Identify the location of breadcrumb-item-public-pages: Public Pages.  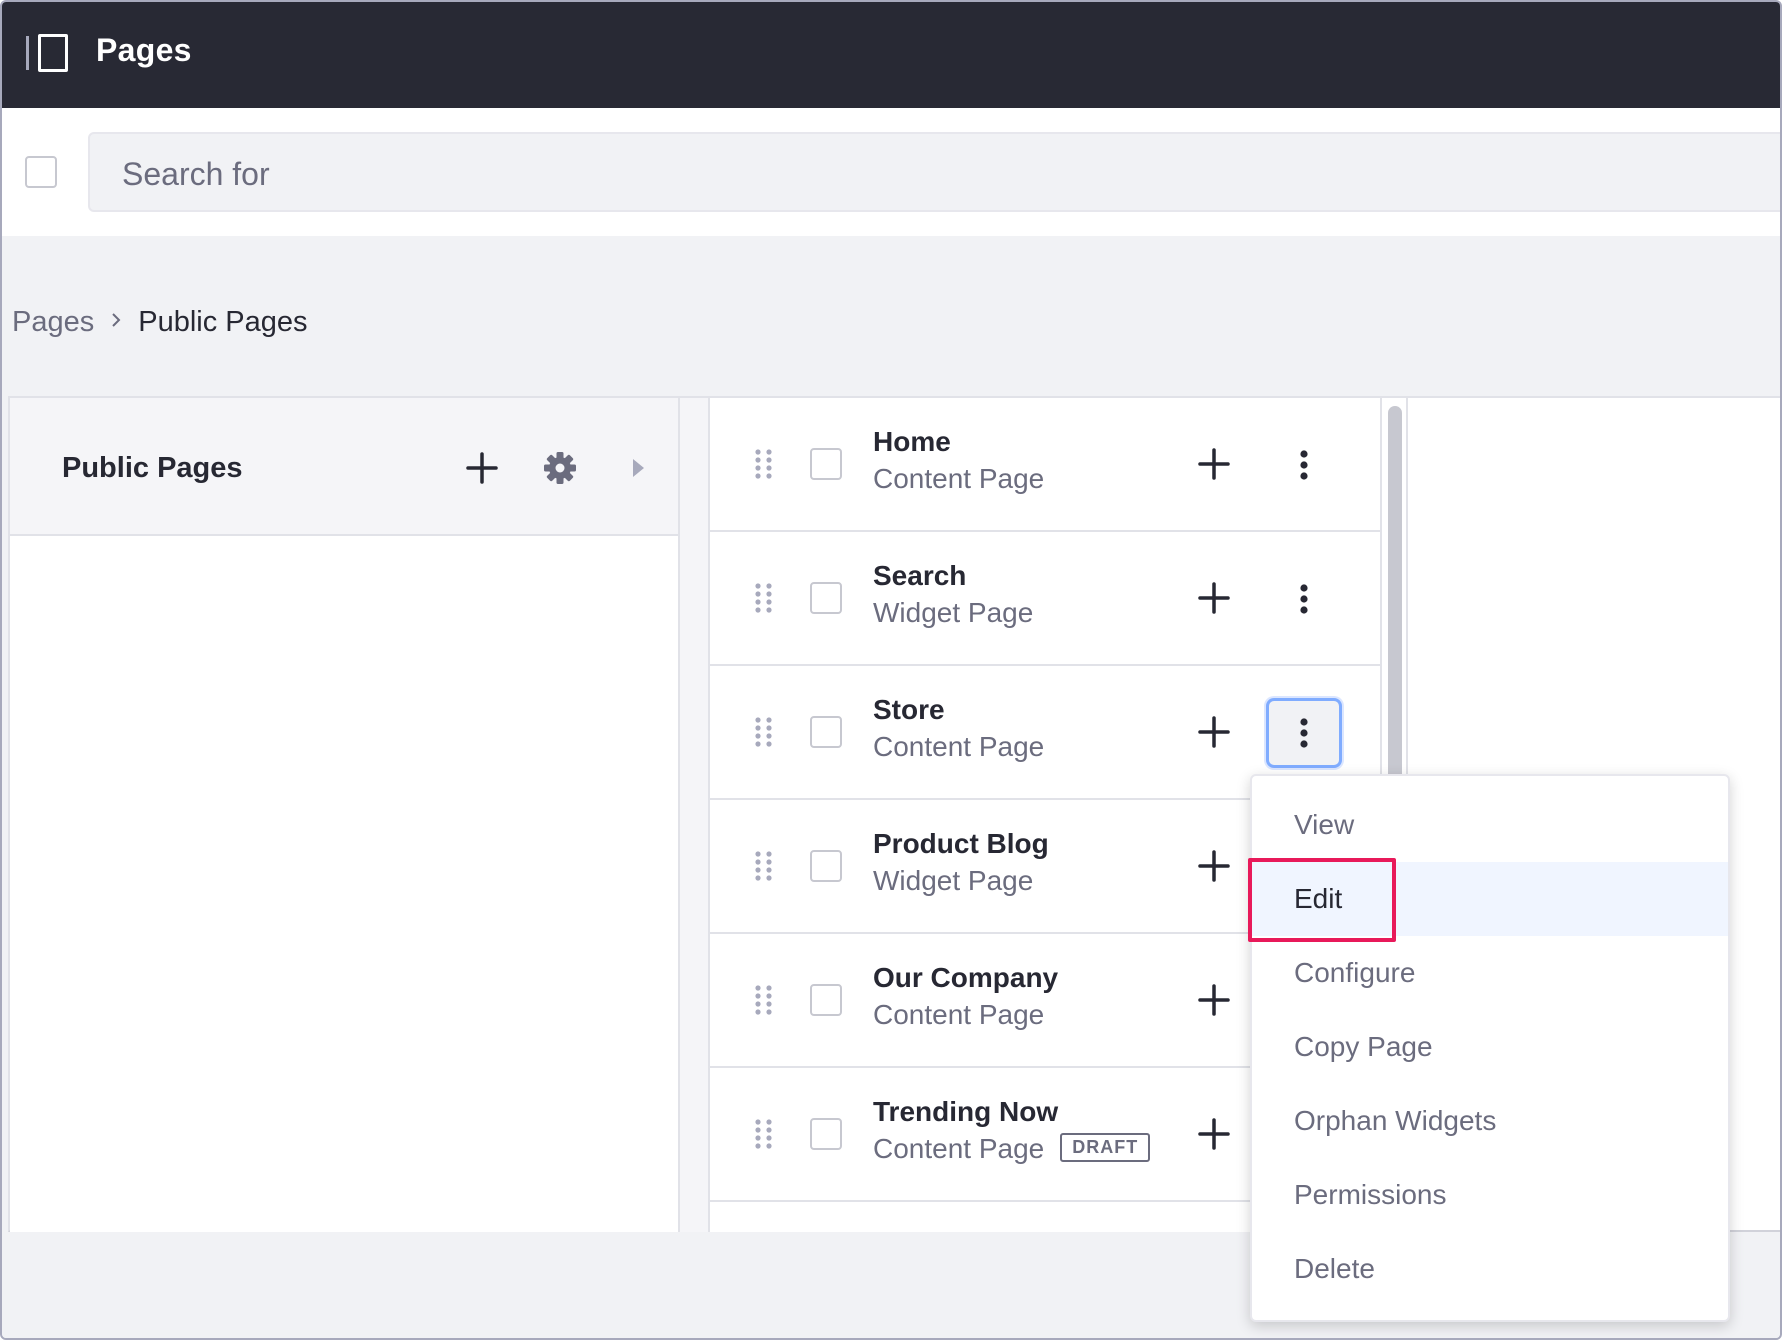
(223, 321).